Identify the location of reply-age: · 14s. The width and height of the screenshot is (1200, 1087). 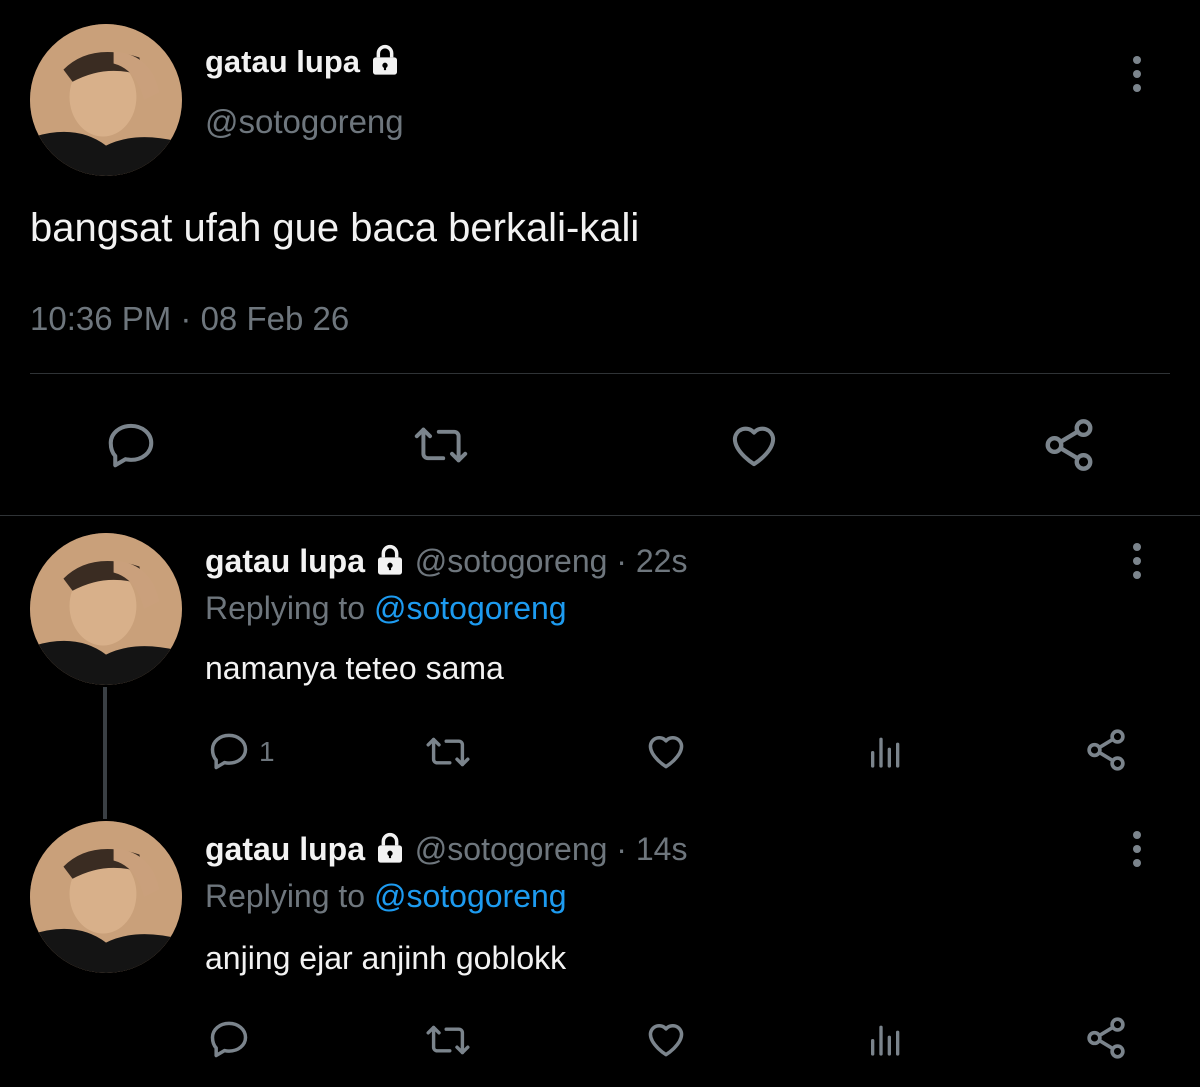
(652, 849).